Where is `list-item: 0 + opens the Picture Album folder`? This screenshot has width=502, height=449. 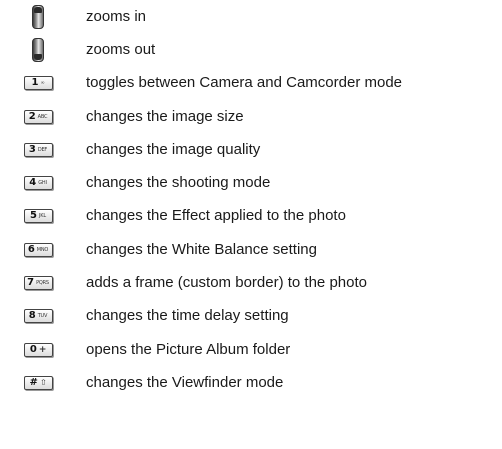
list-item: 0 + opens the Picture Album folder is located at coordinates (251, 350).